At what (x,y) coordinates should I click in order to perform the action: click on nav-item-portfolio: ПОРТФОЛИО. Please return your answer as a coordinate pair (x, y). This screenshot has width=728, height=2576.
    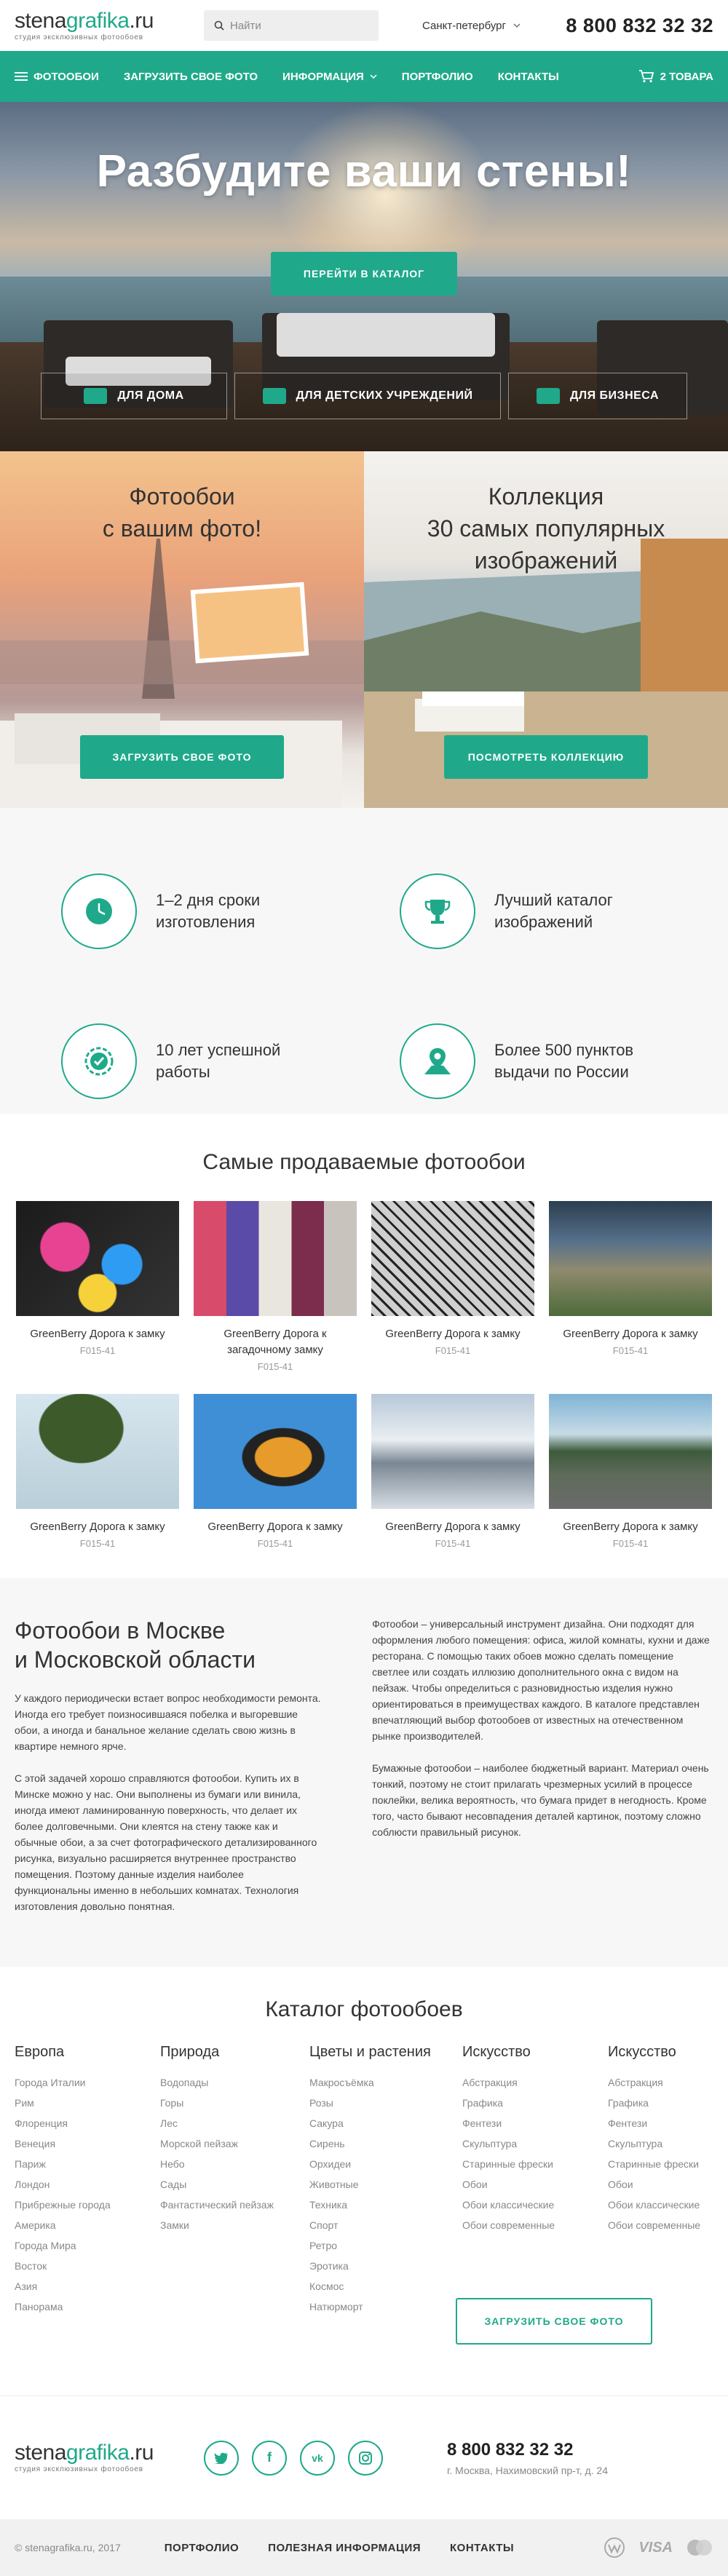
    Looking at the image, I should click on (437, 77).